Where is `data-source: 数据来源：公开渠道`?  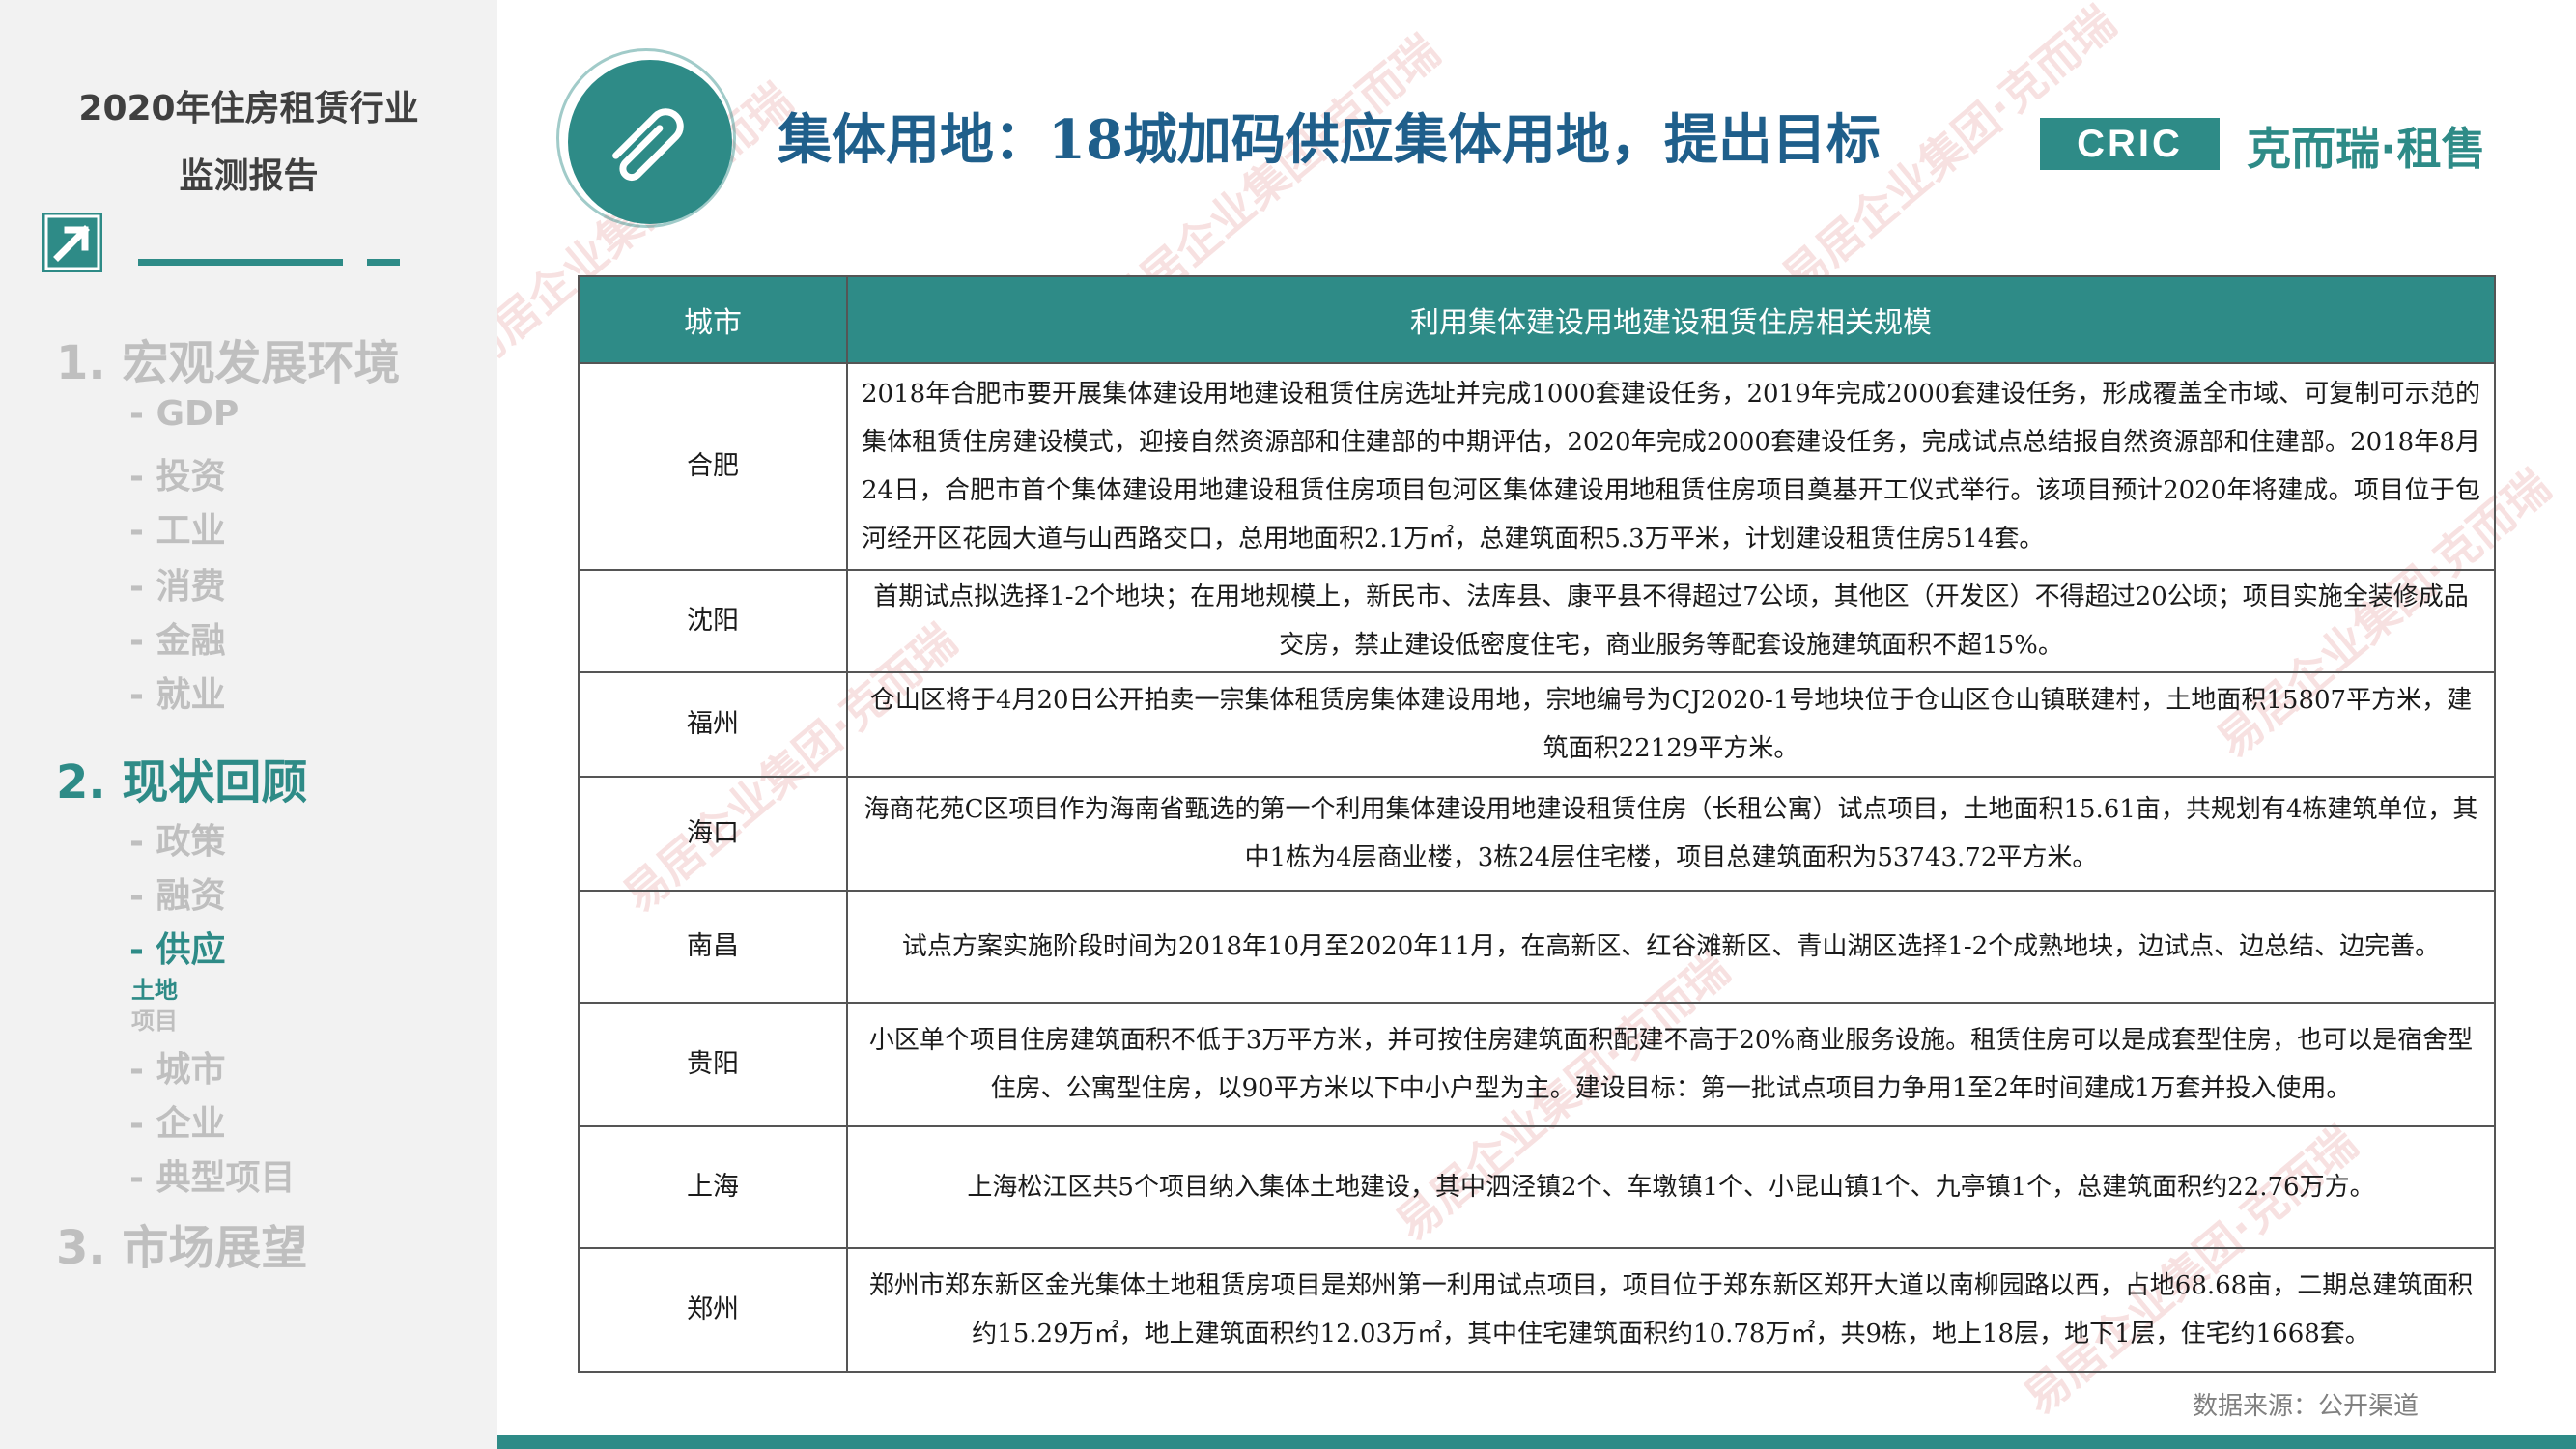
data-source: 数据来源：公开渠道 is located at coordinates (2306, 1406).